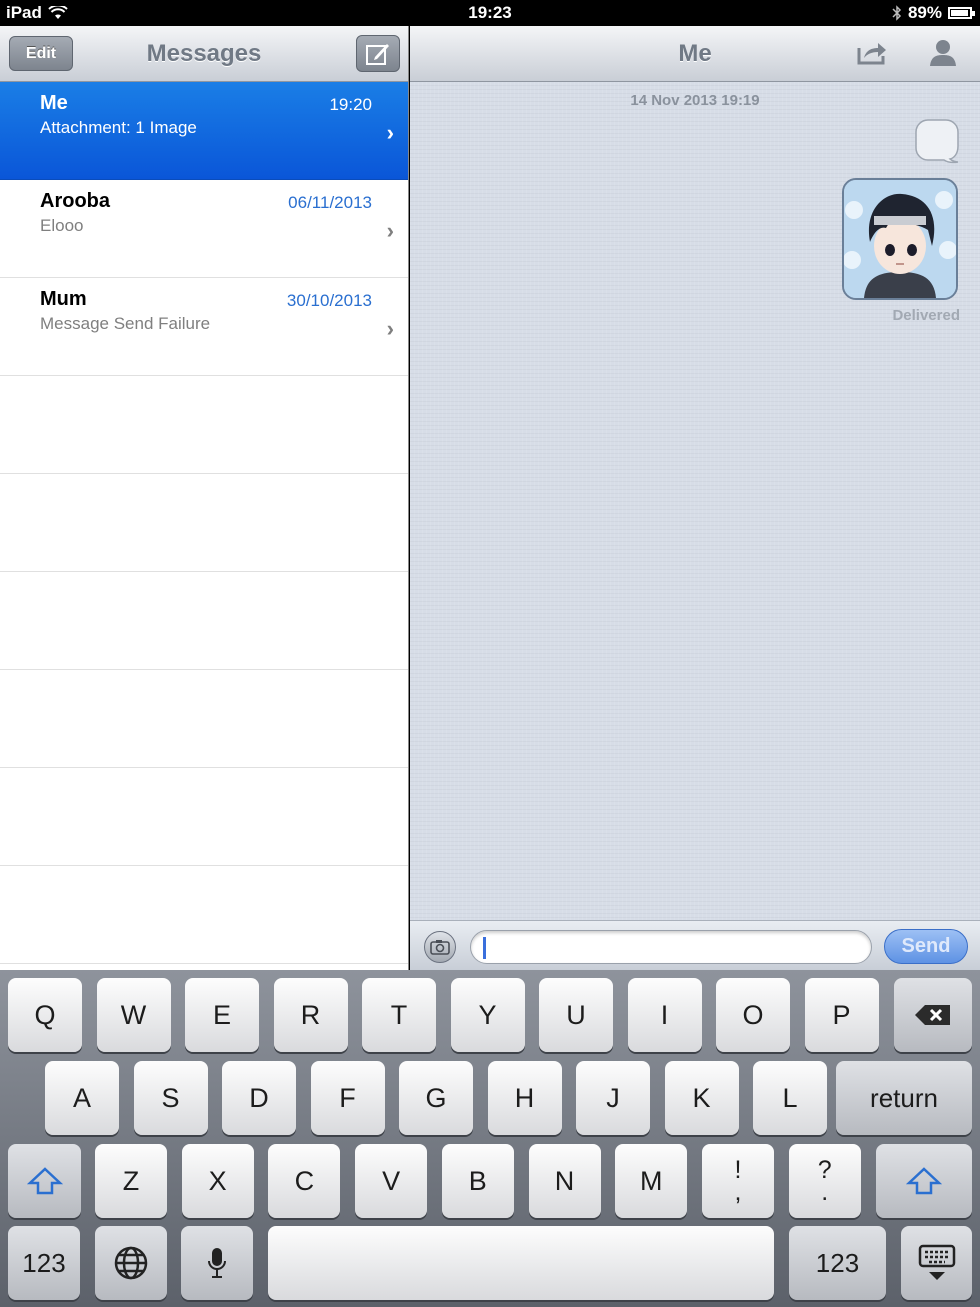  I want to click on numbers-key-left: 123, so click(44, 1263).